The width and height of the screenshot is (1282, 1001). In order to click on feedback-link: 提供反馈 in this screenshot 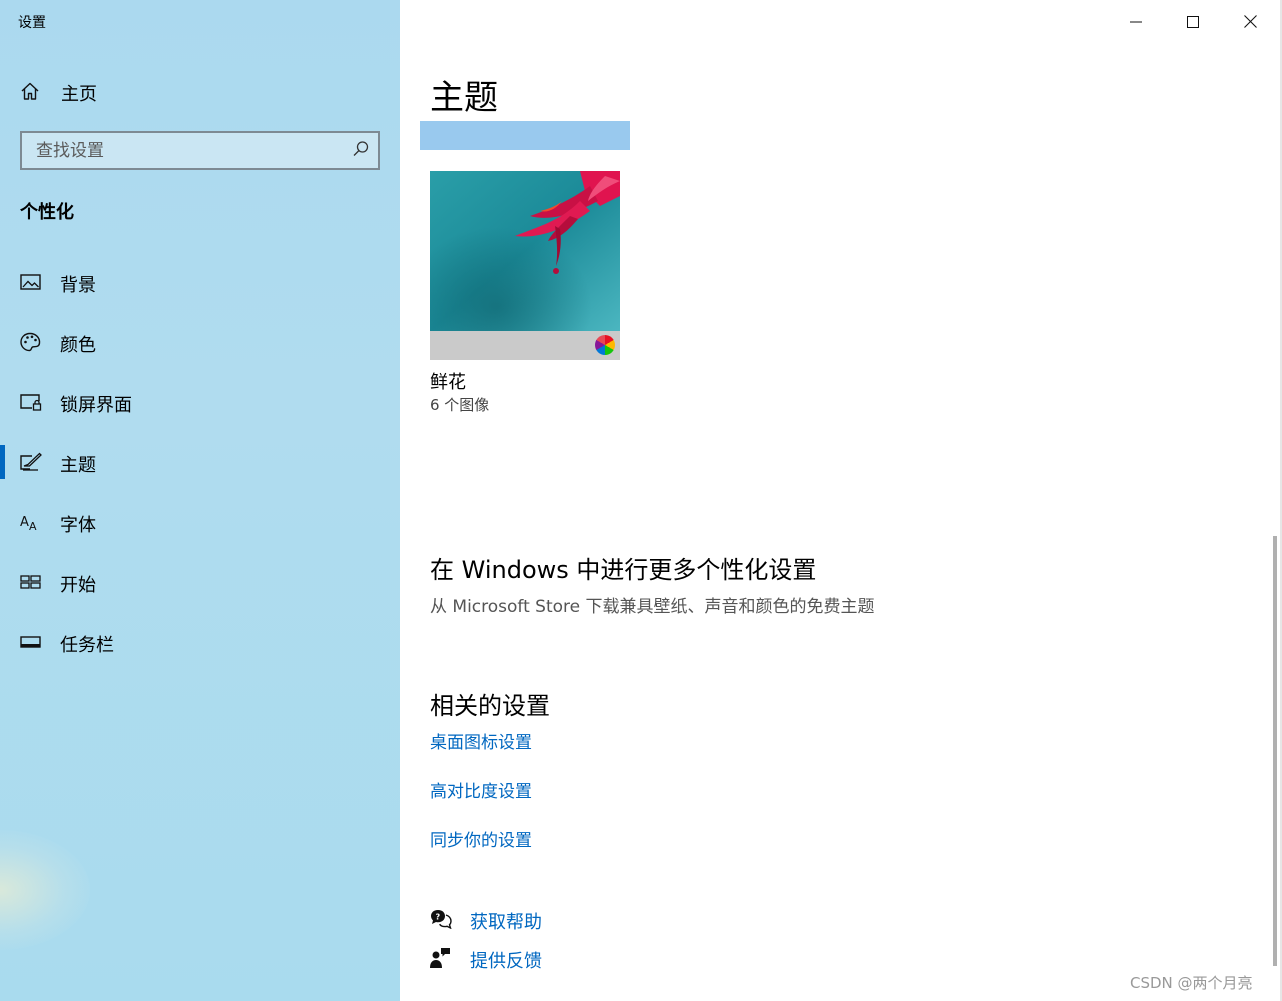, I will do `click(486, 960)`.